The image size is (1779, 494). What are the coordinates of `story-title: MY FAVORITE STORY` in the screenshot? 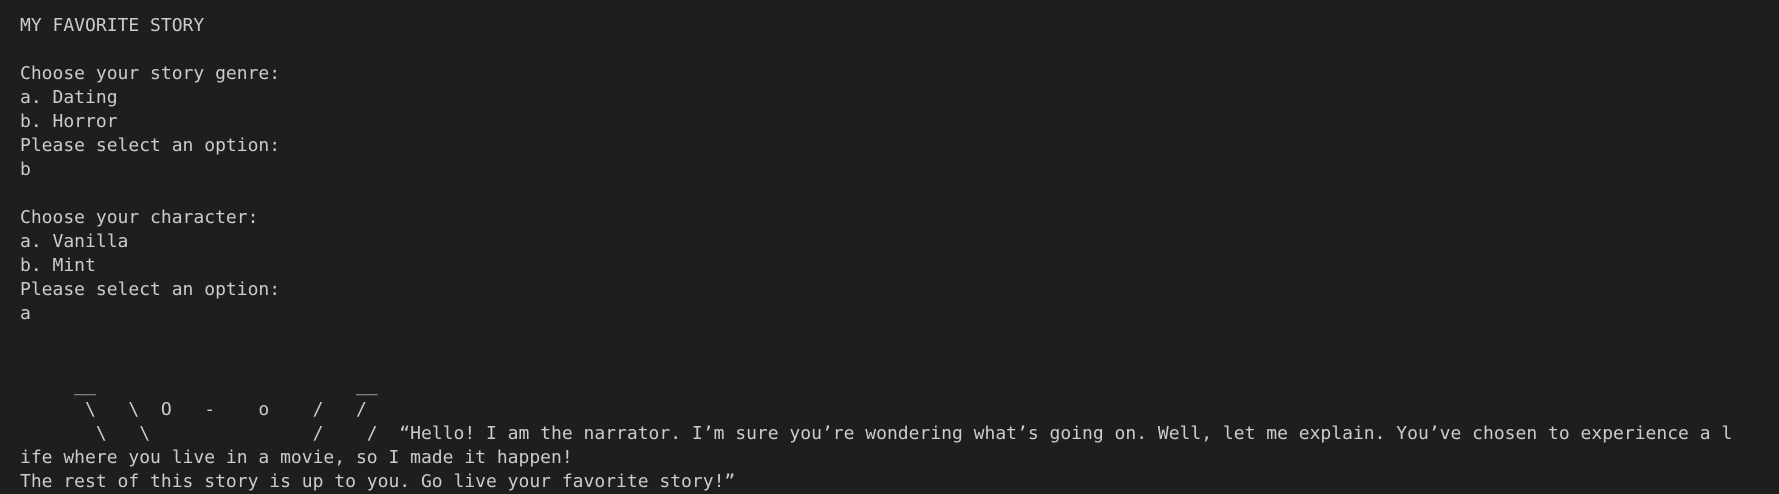 It's located at (112, 25).